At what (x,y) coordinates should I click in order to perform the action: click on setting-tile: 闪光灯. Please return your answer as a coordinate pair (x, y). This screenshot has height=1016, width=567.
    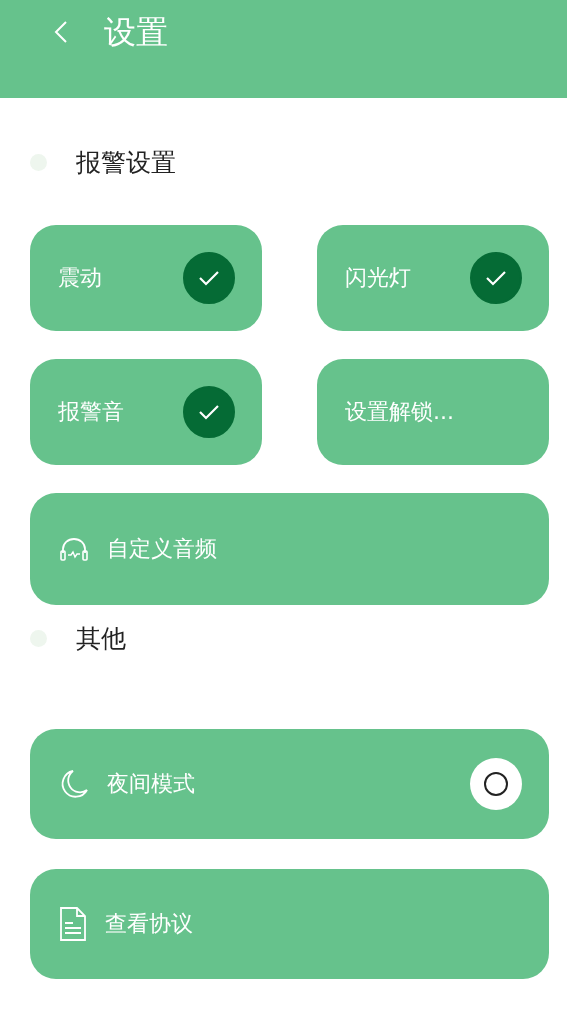
    Looking at the image, I should click on (433, 278).